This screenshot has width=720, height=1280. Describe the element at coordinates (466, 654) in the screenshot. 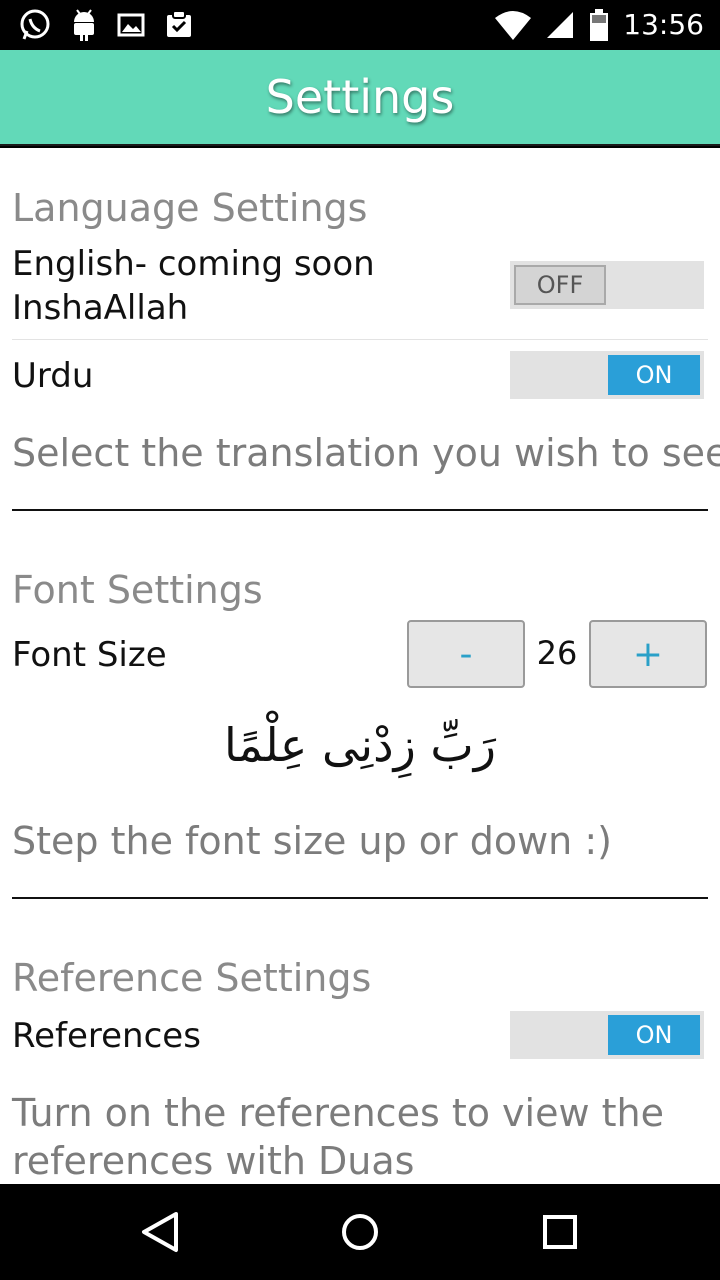

I see `decrease-font-button: -` at that location.